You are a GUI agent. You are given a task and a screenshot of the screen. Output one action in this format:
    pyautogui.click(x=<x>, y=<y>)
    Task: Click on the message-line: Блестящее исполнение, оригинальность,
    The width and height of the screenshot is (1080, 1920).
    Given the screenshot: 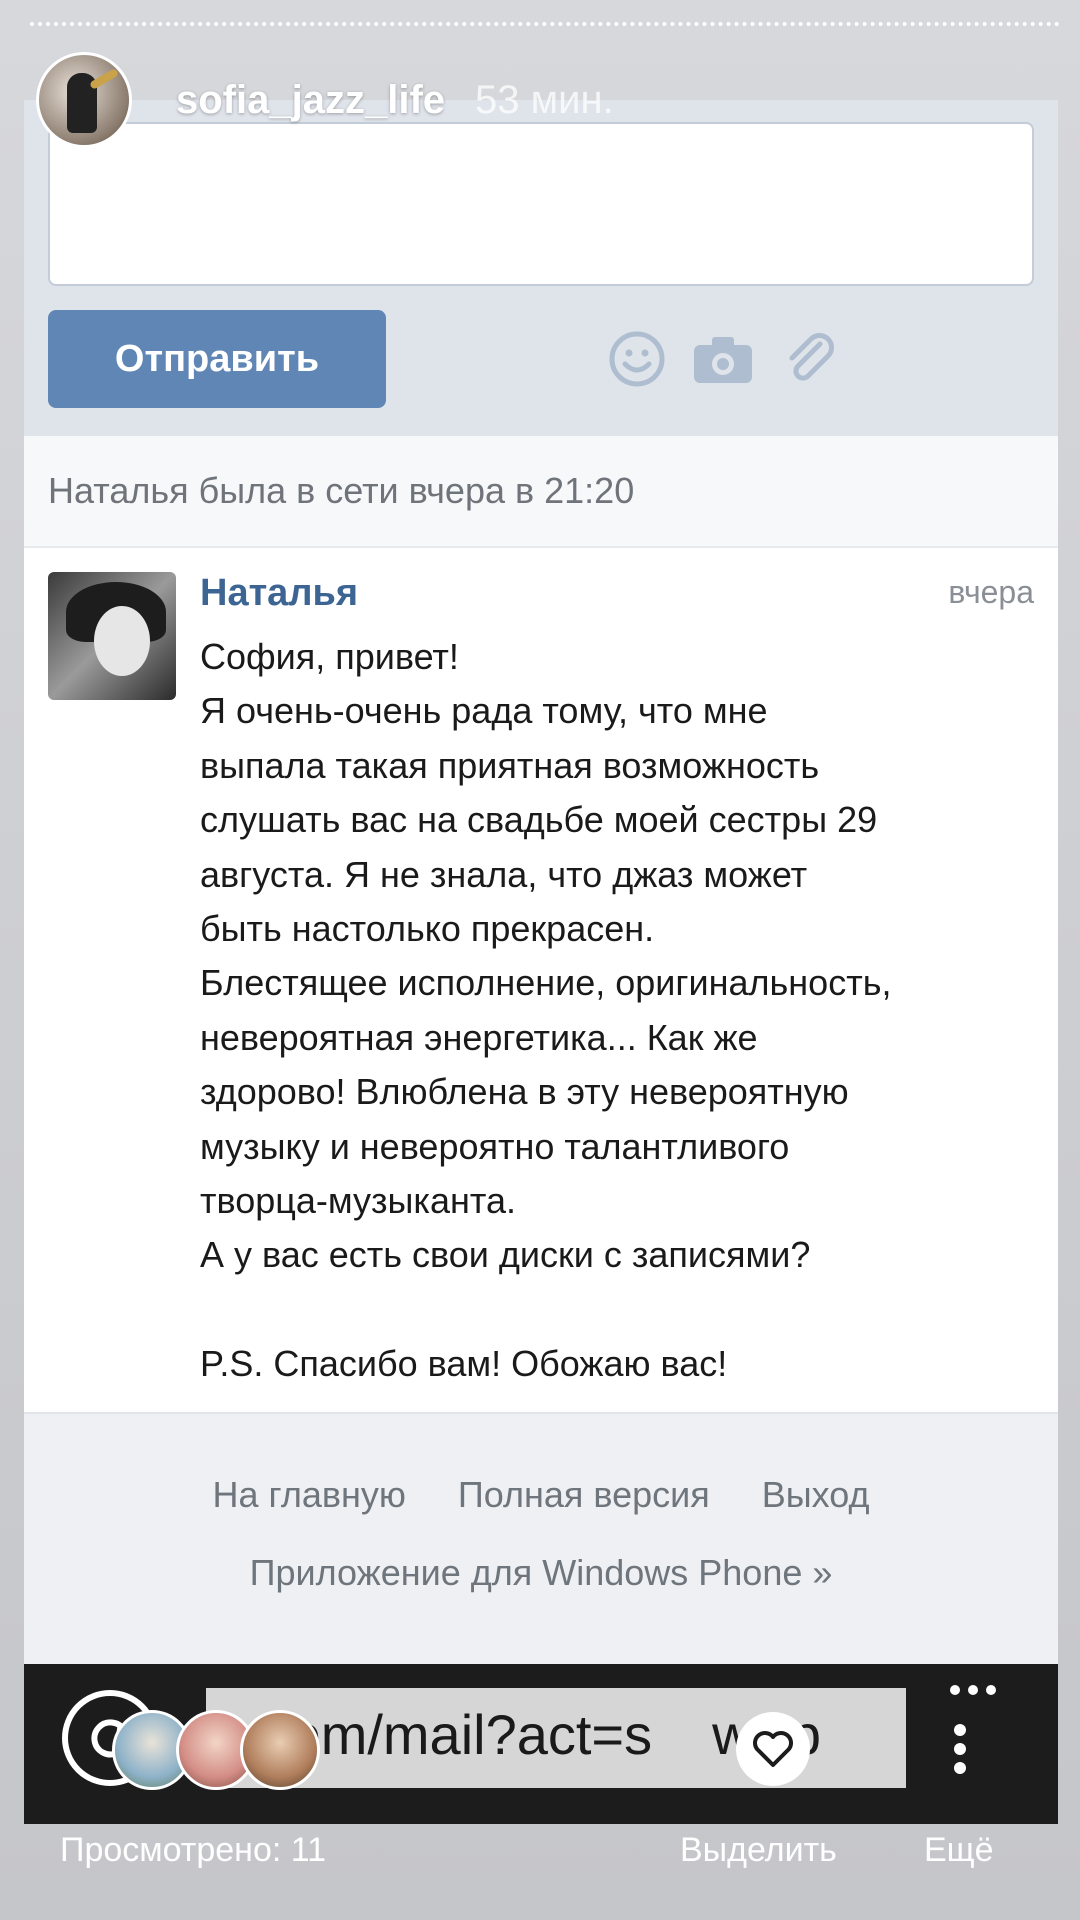 What is the action you would take?
    pyautogui.click(x=546, y=983)
    